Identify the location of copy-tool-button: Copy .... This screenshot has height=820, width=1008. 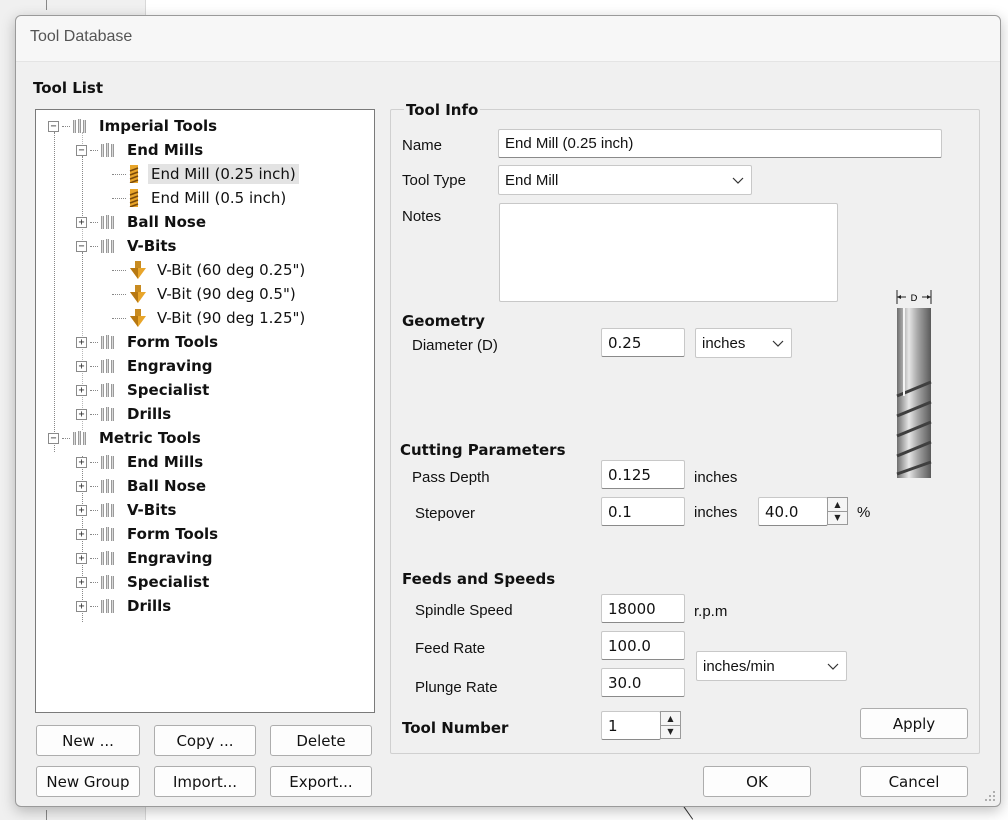
(205, 740).